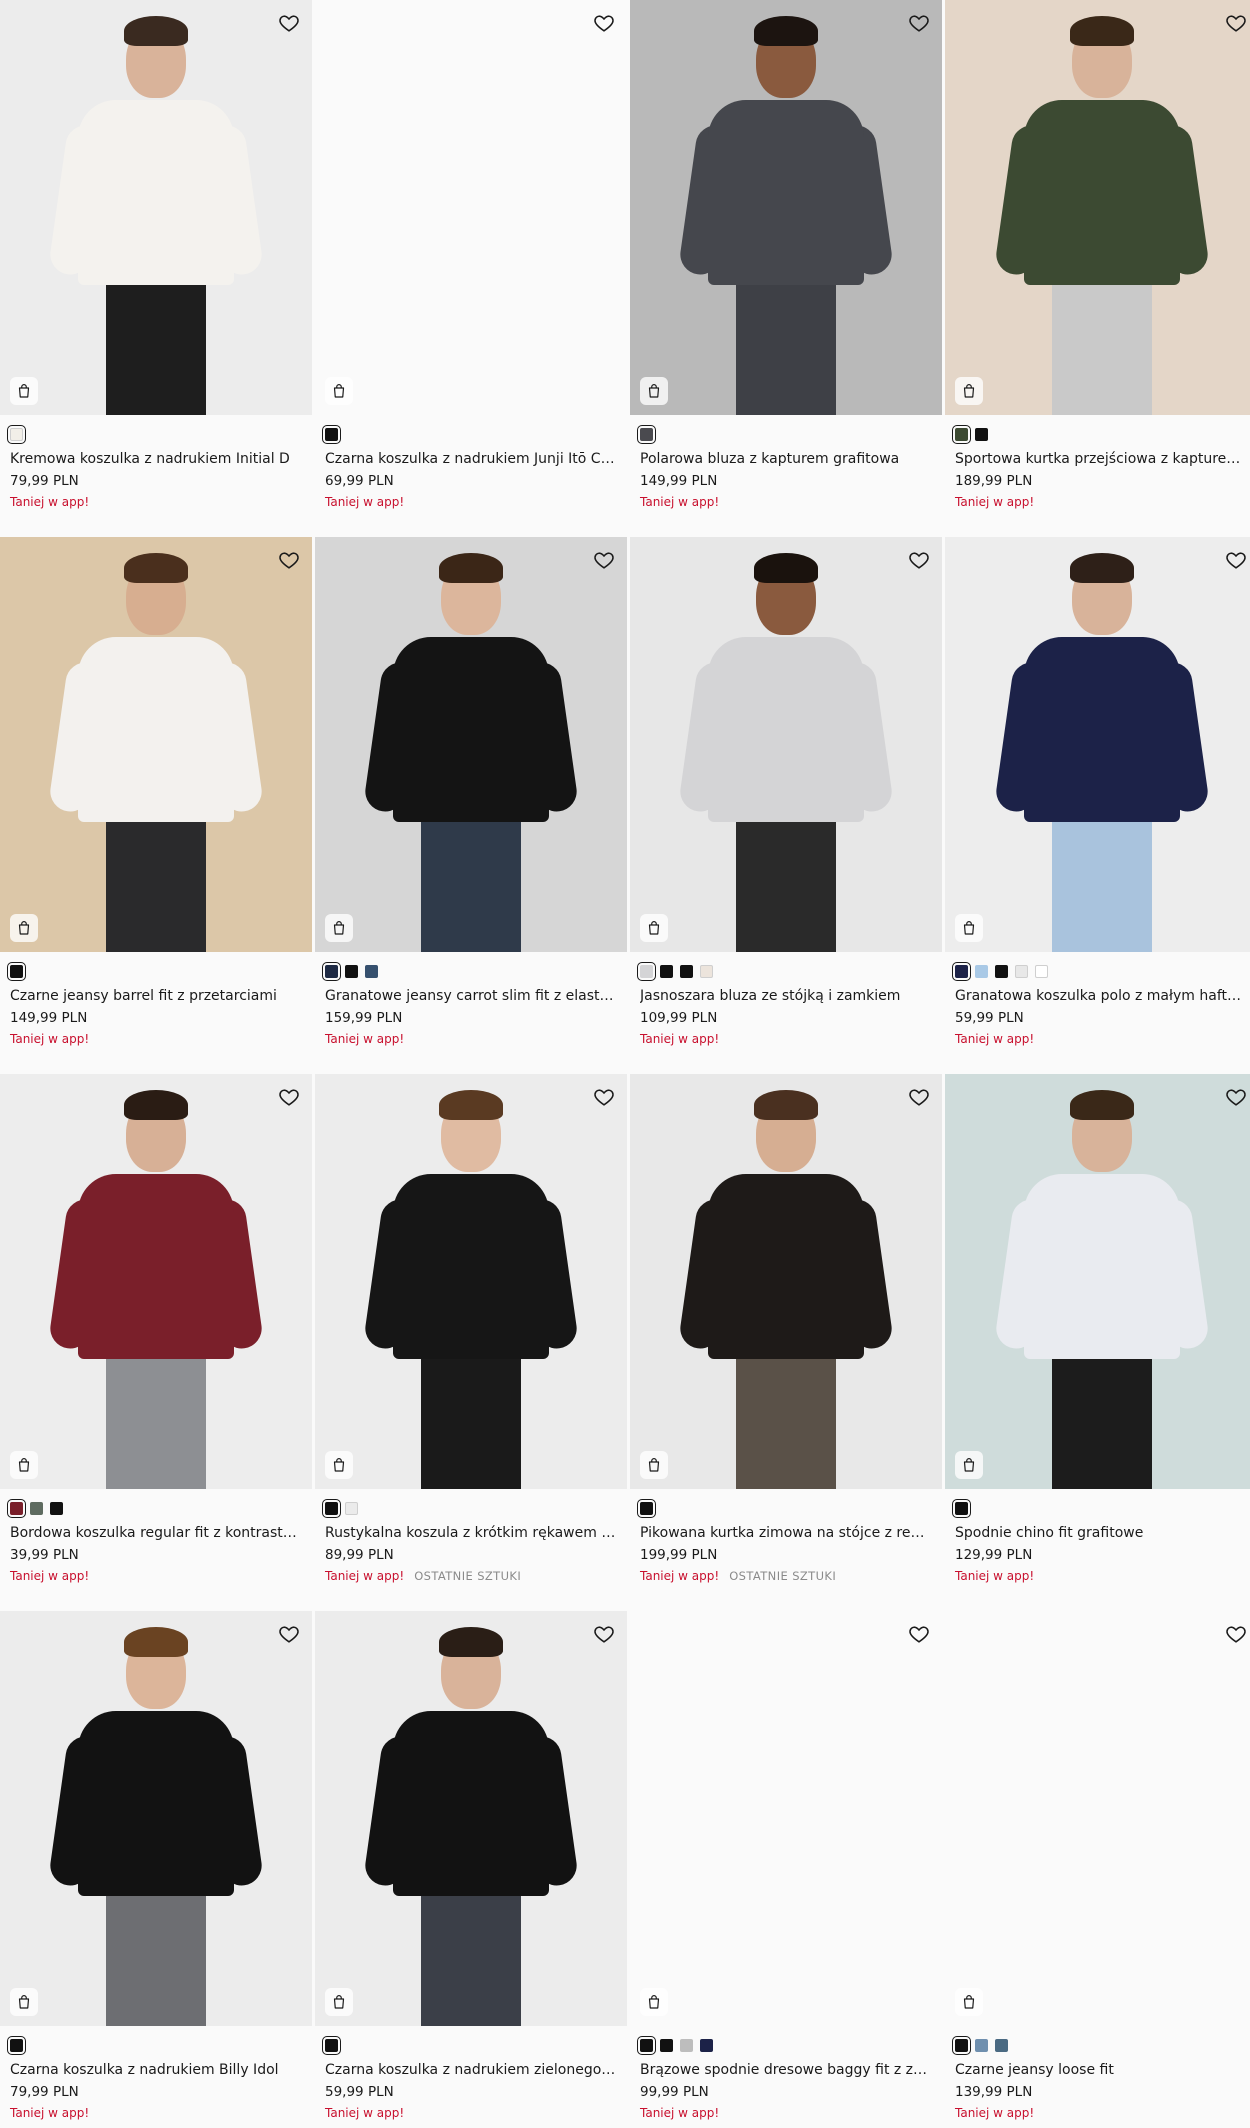  I want to click on product-name: Czarne jeansy loose fit, so click(1102, 2070).